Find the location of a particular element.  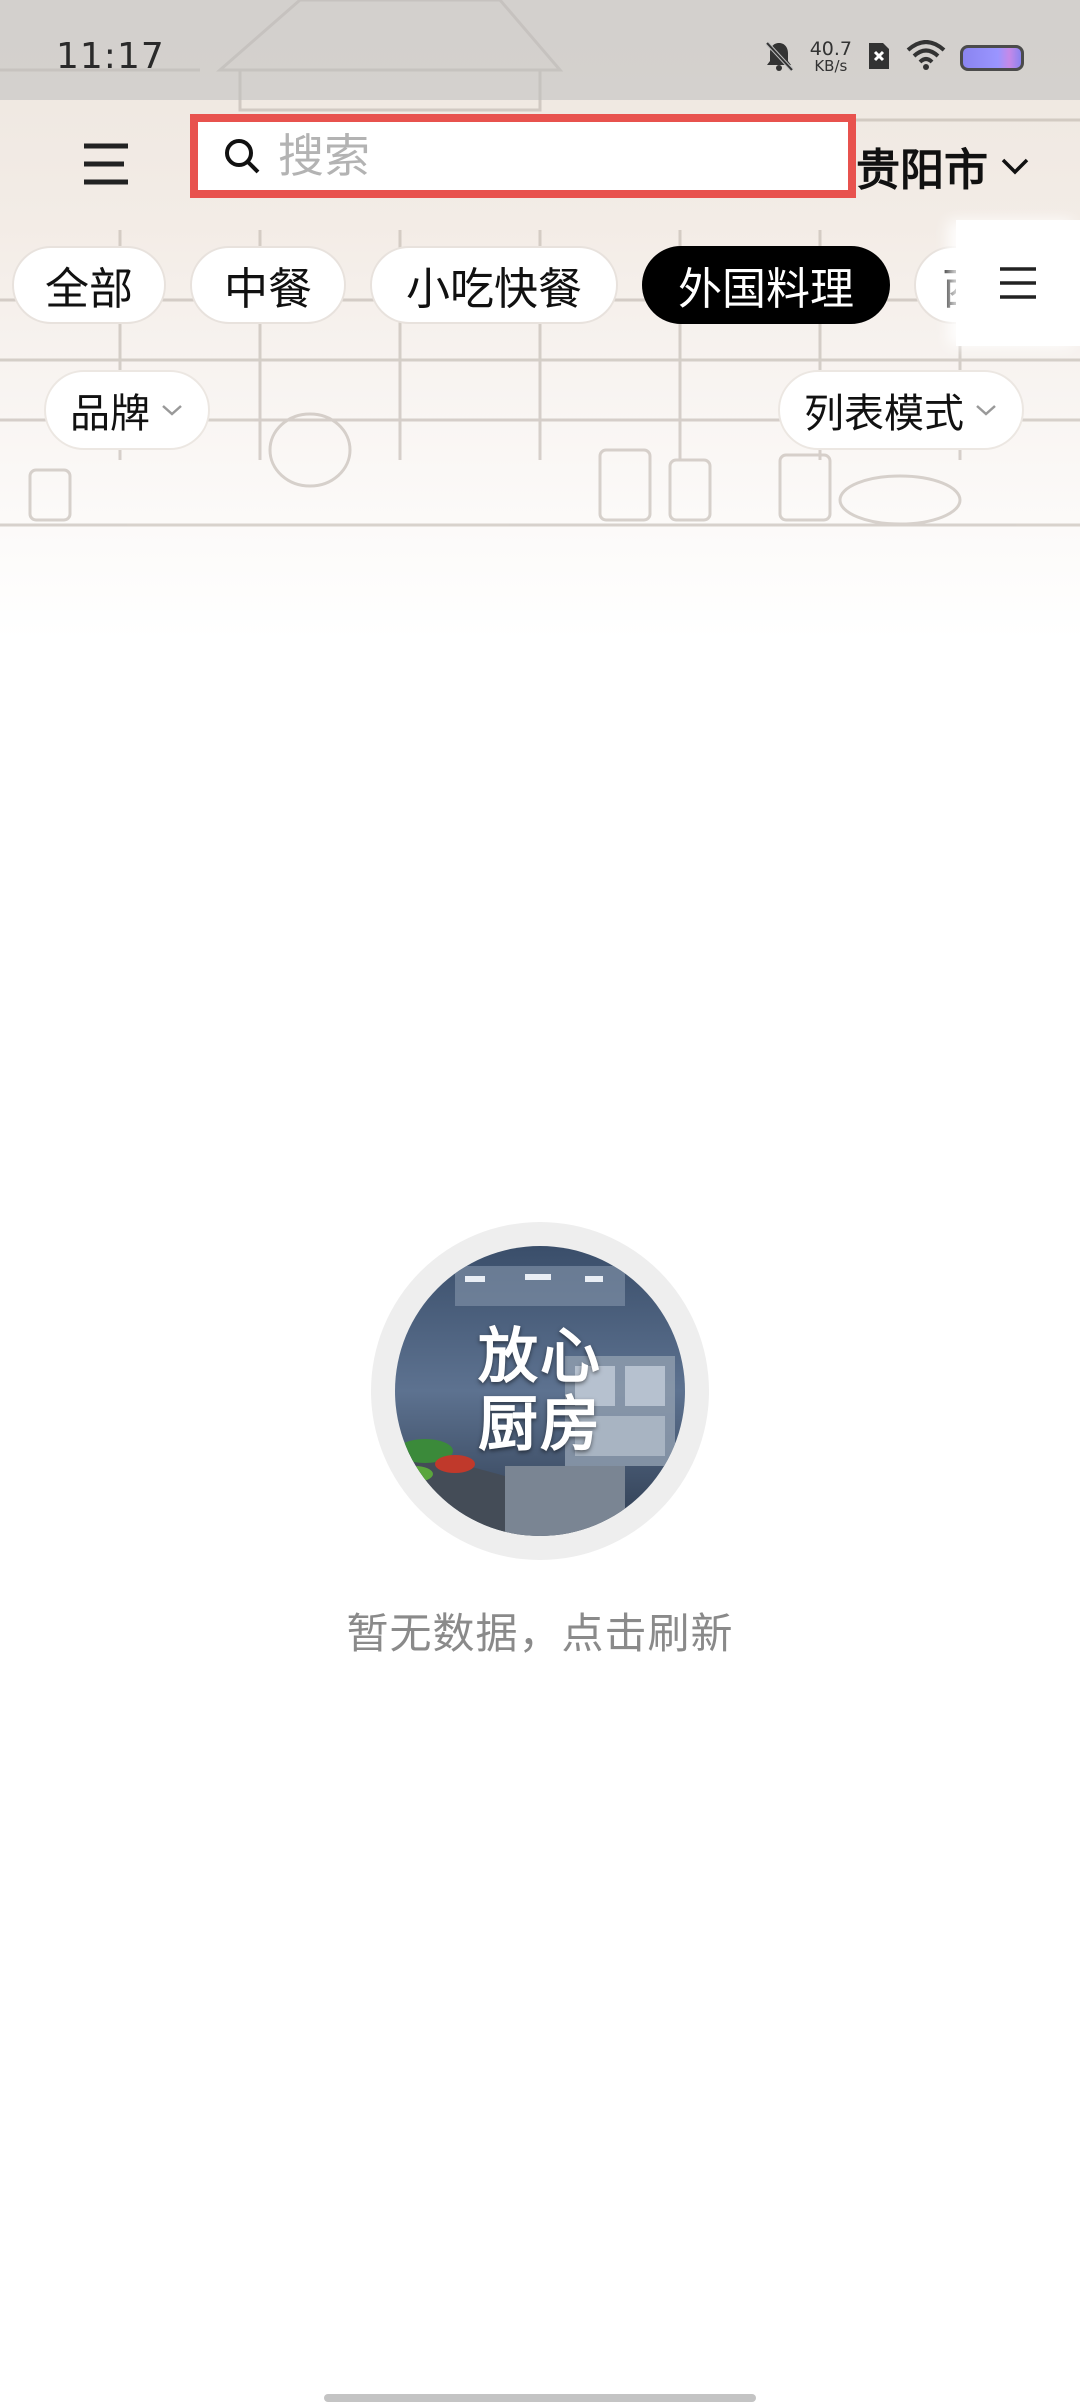

category-more-button is located at coordinates (1018, 283).